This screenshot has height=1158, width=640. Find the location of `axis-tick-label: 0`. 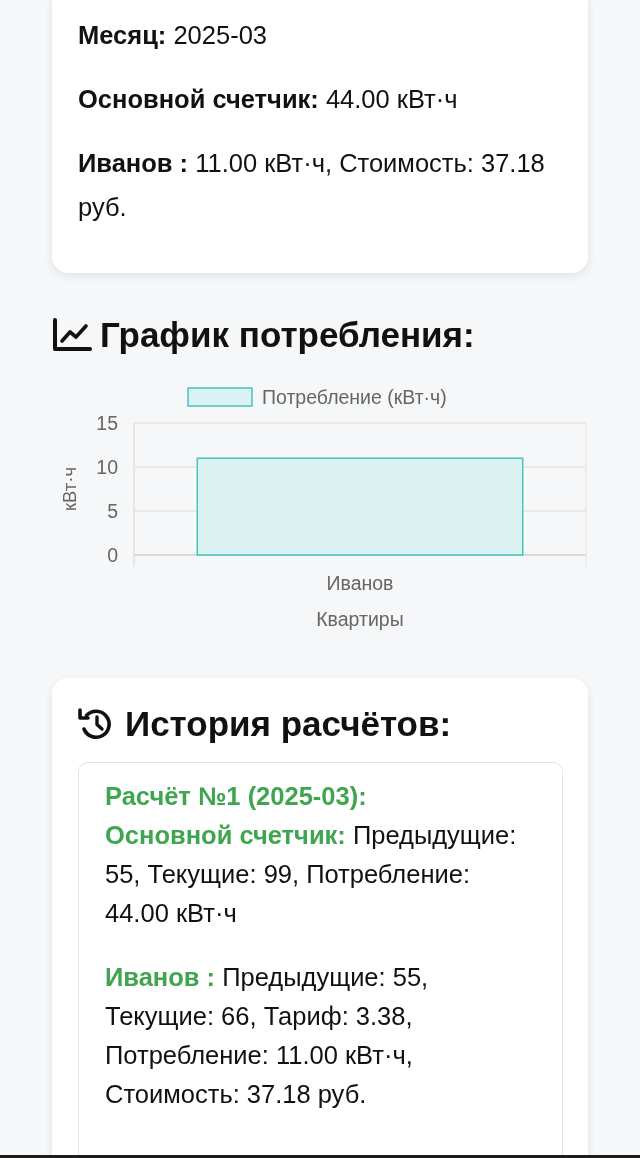

axis-tick-label: 0 is located at coordinates (112, 555).